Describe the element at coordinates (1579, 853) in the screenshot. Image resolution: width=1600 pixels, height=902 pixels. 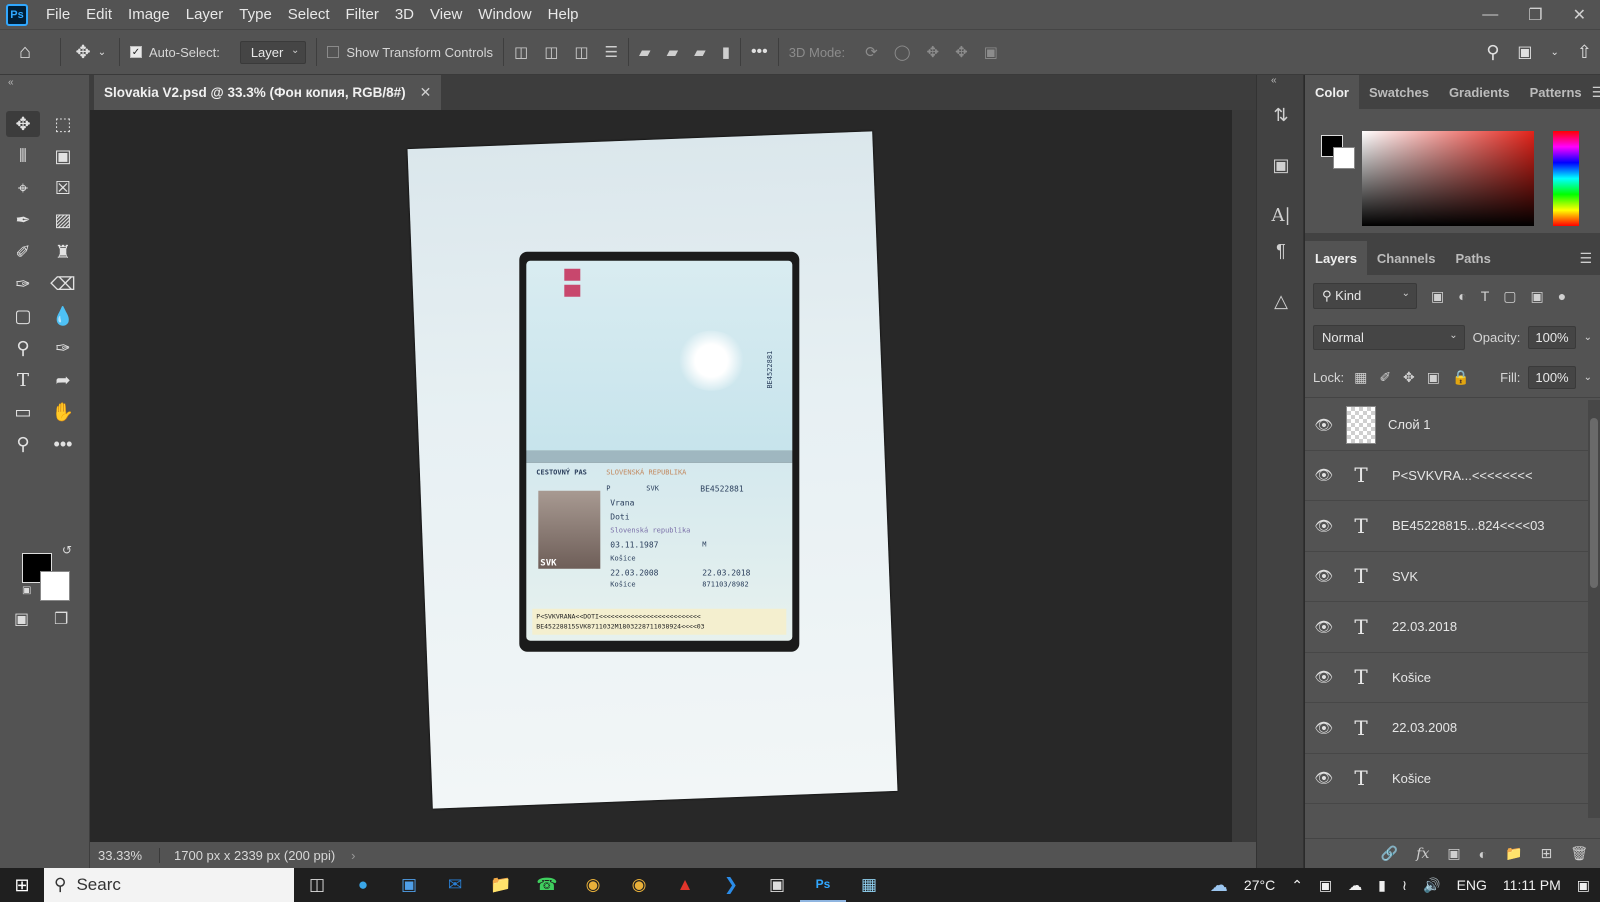
I see `delete-layer-icon: 🗑` at that location.